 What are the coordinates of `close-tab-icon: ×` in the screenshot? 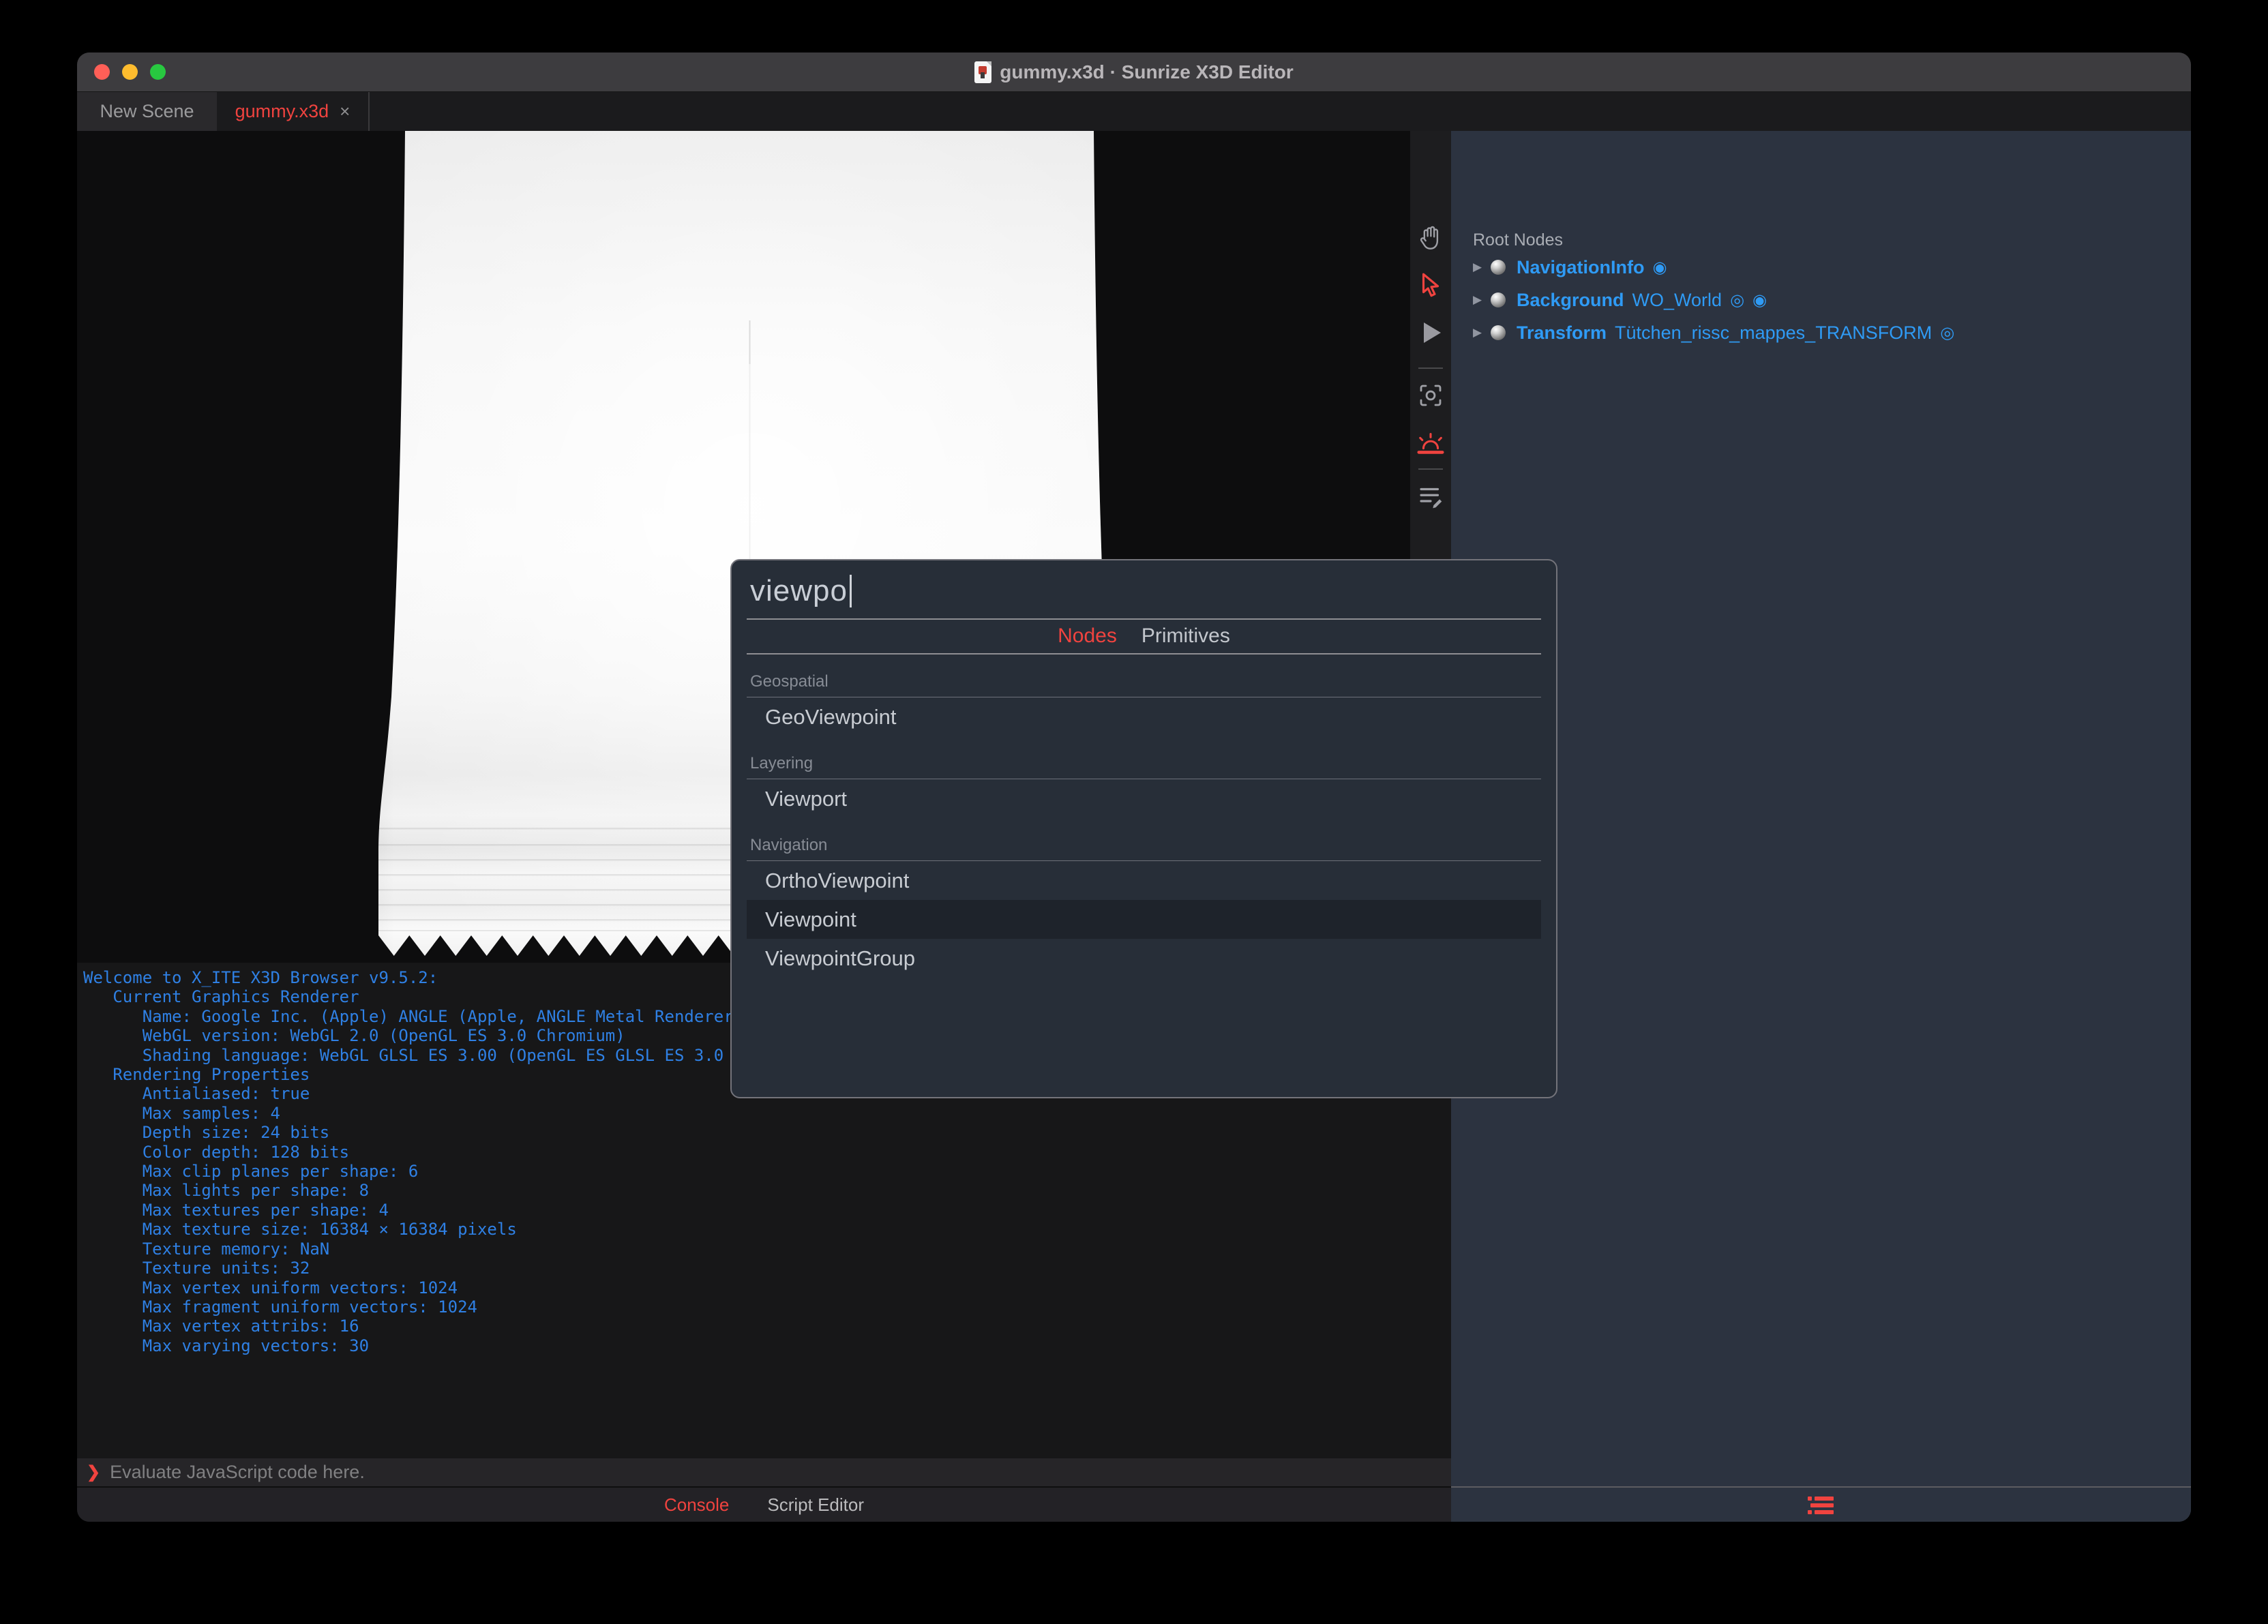 It's located at (345, 111).